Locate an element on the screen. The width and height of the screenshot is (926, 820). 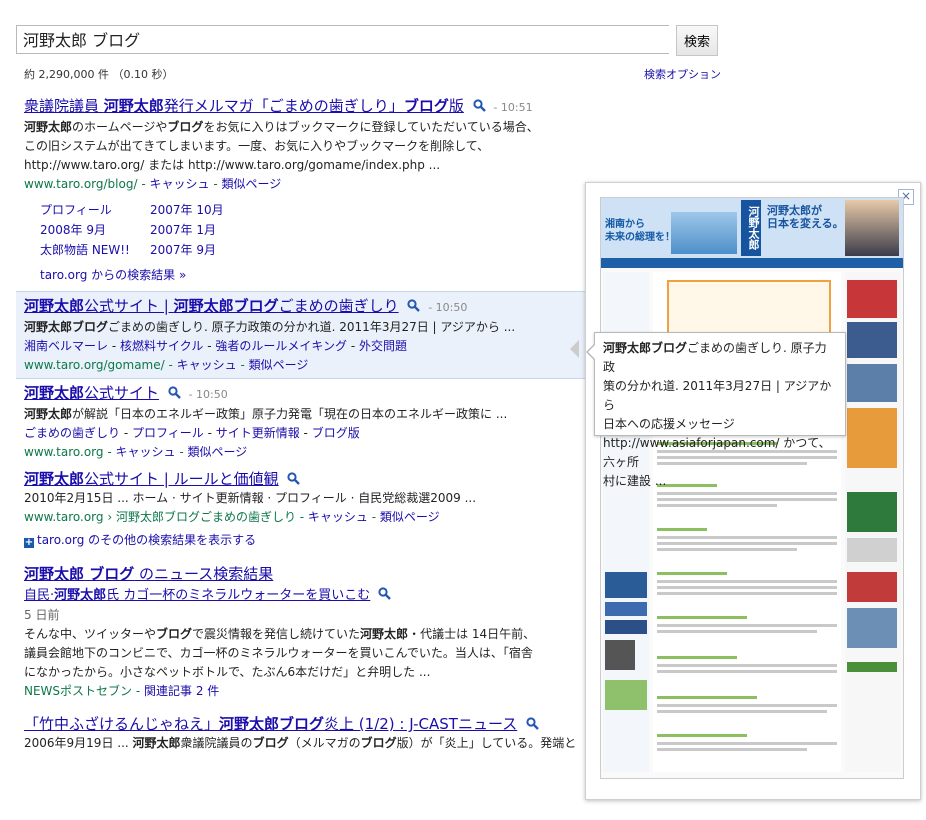
inline-sitelinks: ごまめの歯ぎしり - プロフィール - サイト更新情報 - ブログ版 is located at coordinates (192, 433).